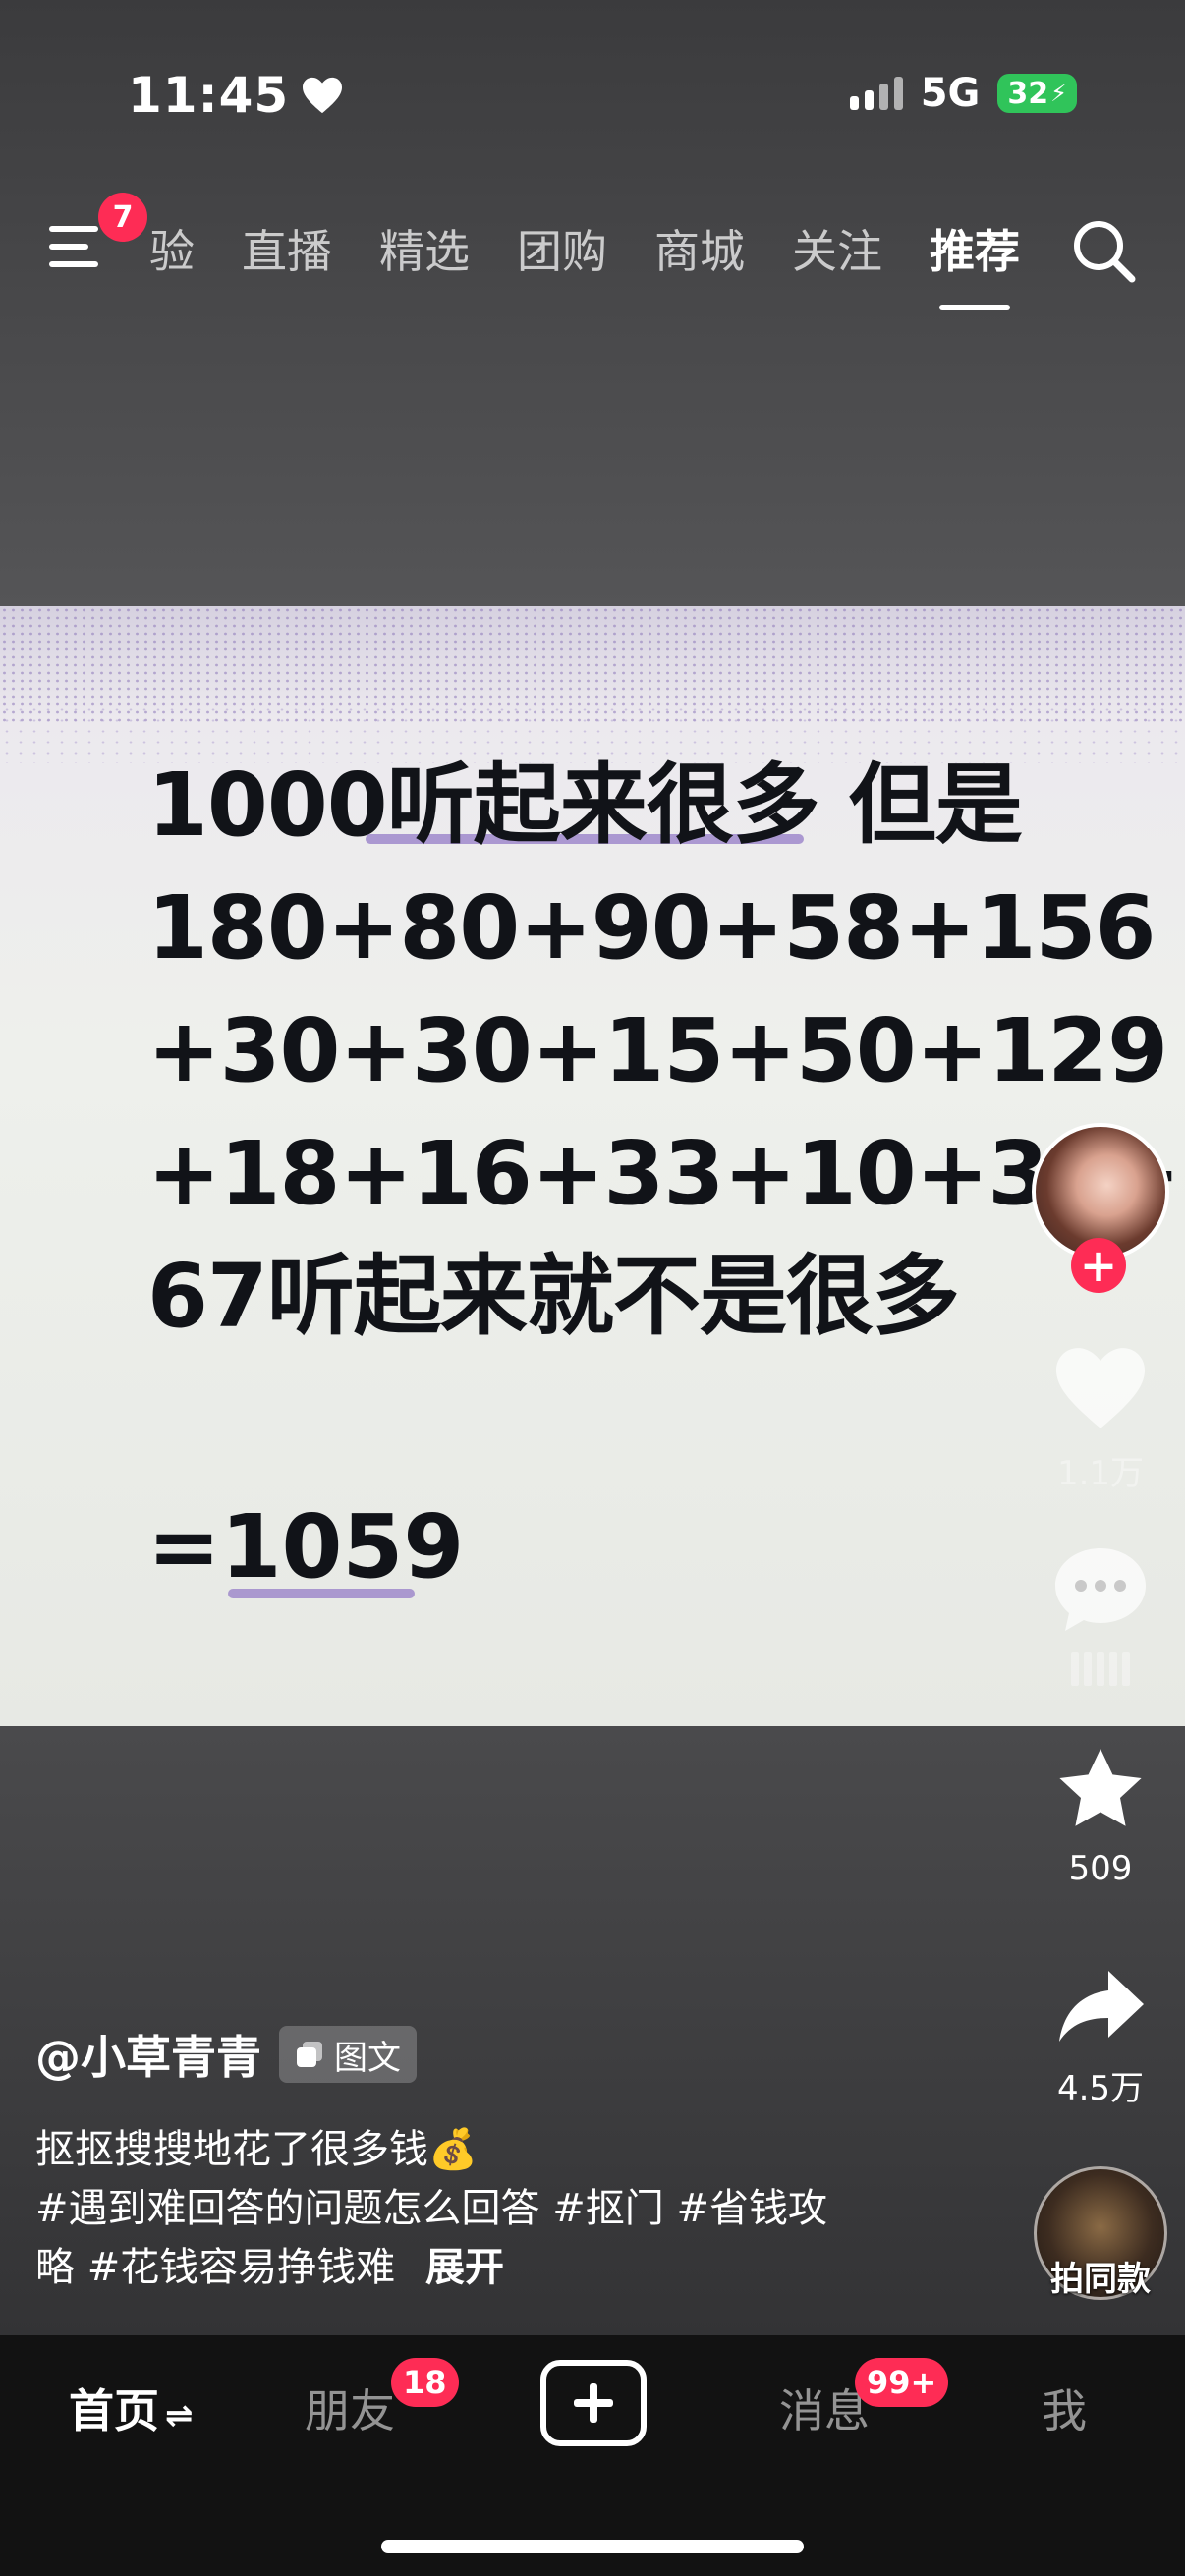 Image resolution: width=1185 pixels, height=2576 pixels. I want to click on favorite-count: 509, so click(1100, 1868).